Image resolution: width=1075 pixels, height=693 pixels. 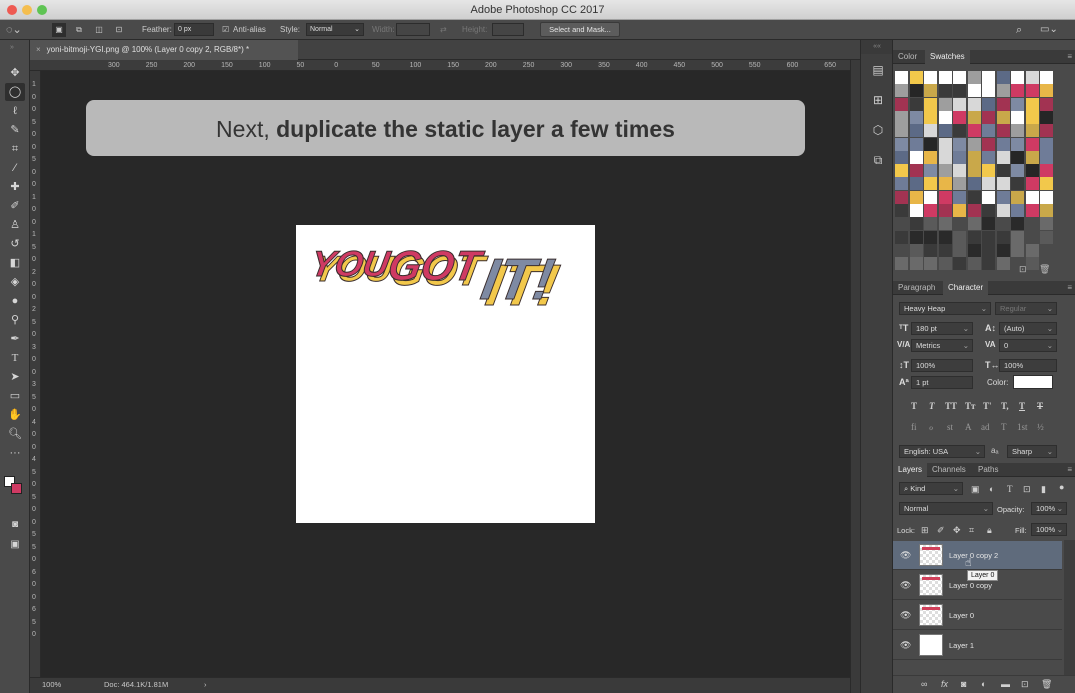 What do you see at coordinates (1049, 508) in the screenshot?
I see `opacity-input: 100% ⌄` at bounding box center [1049, 508].